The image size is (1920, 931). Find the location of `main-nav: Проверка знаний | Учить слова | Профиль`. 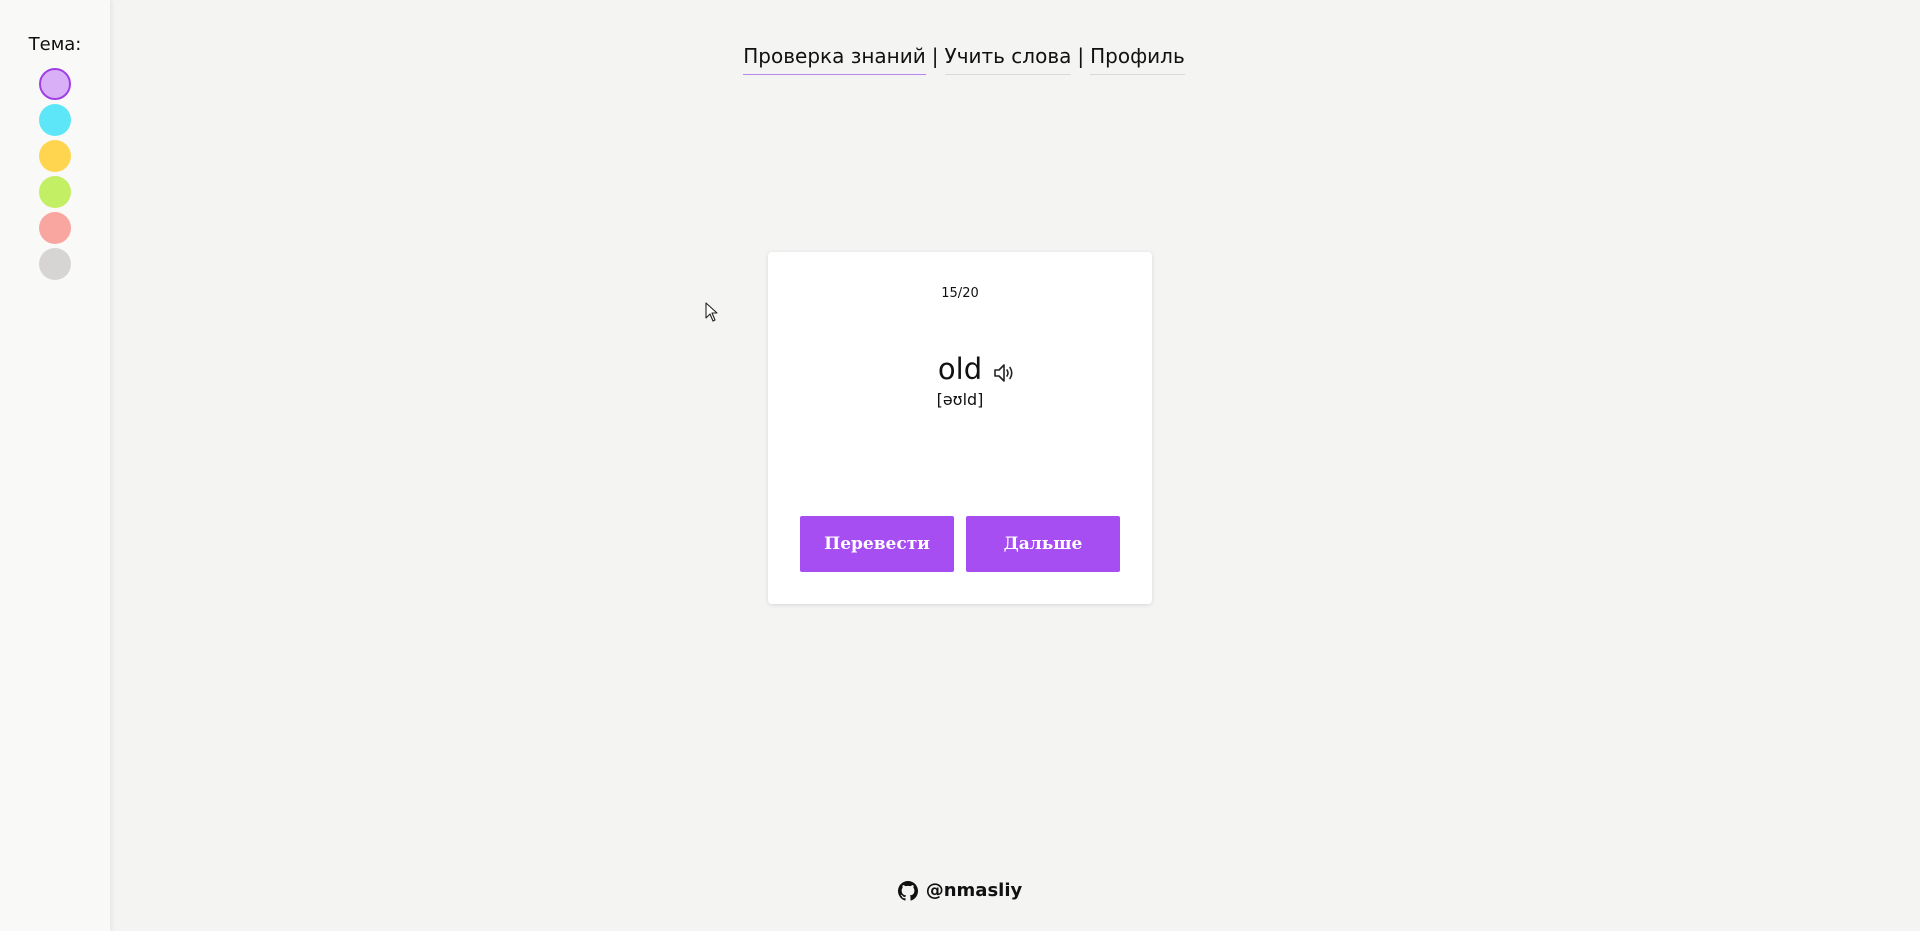

main-nav: Проверка знаний | Учить слова | Профиль is located at coordinates (960, 59).